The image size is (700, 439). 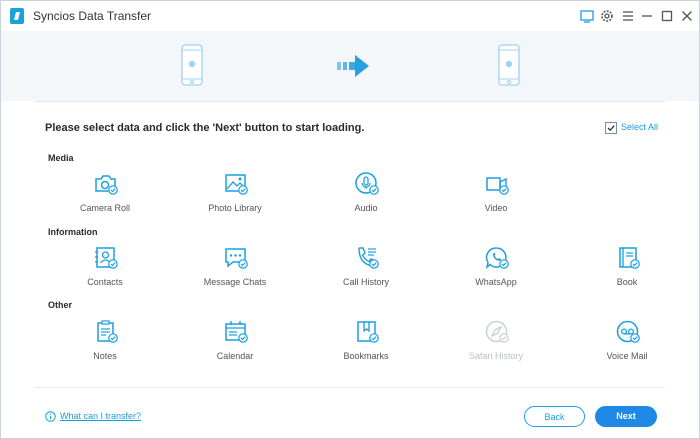 I want to click on section-title-other: Other, so click(x=60, y=305).